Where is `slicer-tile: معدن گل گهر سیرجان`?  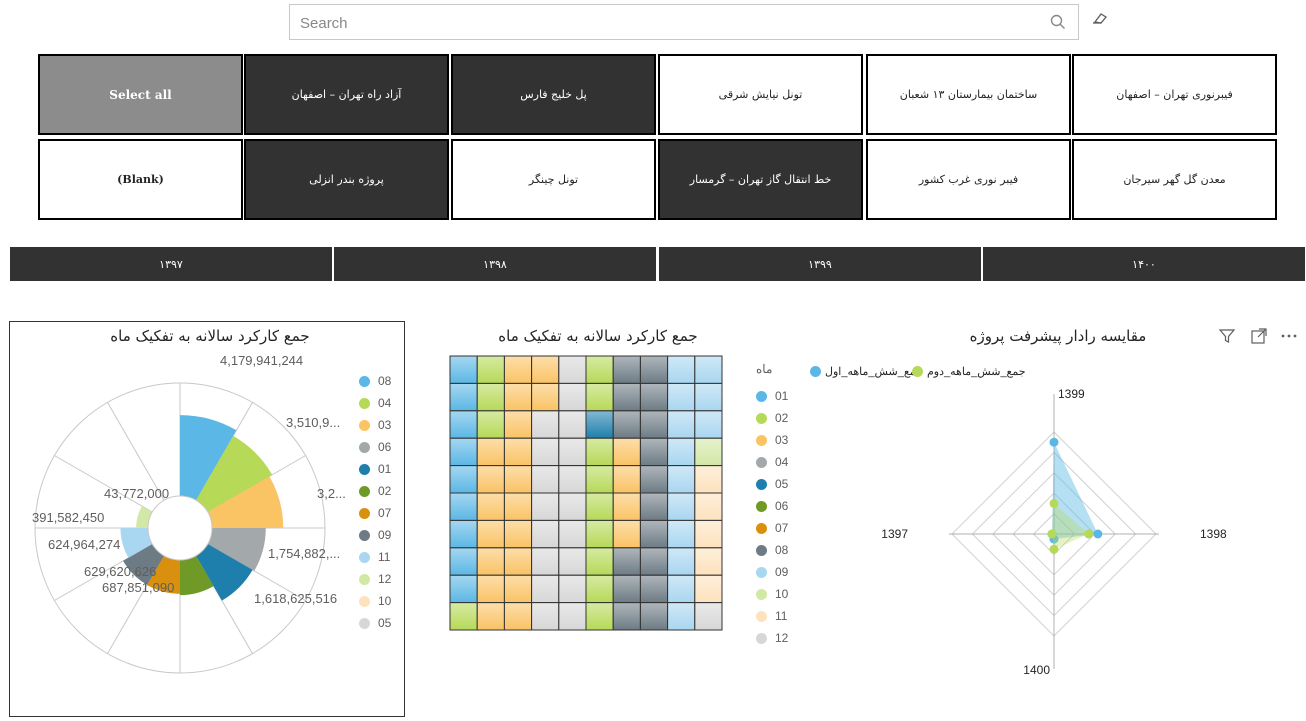
slicer-tile: معدن گل گهر سیرجان is located at coordinates (1174, 179).